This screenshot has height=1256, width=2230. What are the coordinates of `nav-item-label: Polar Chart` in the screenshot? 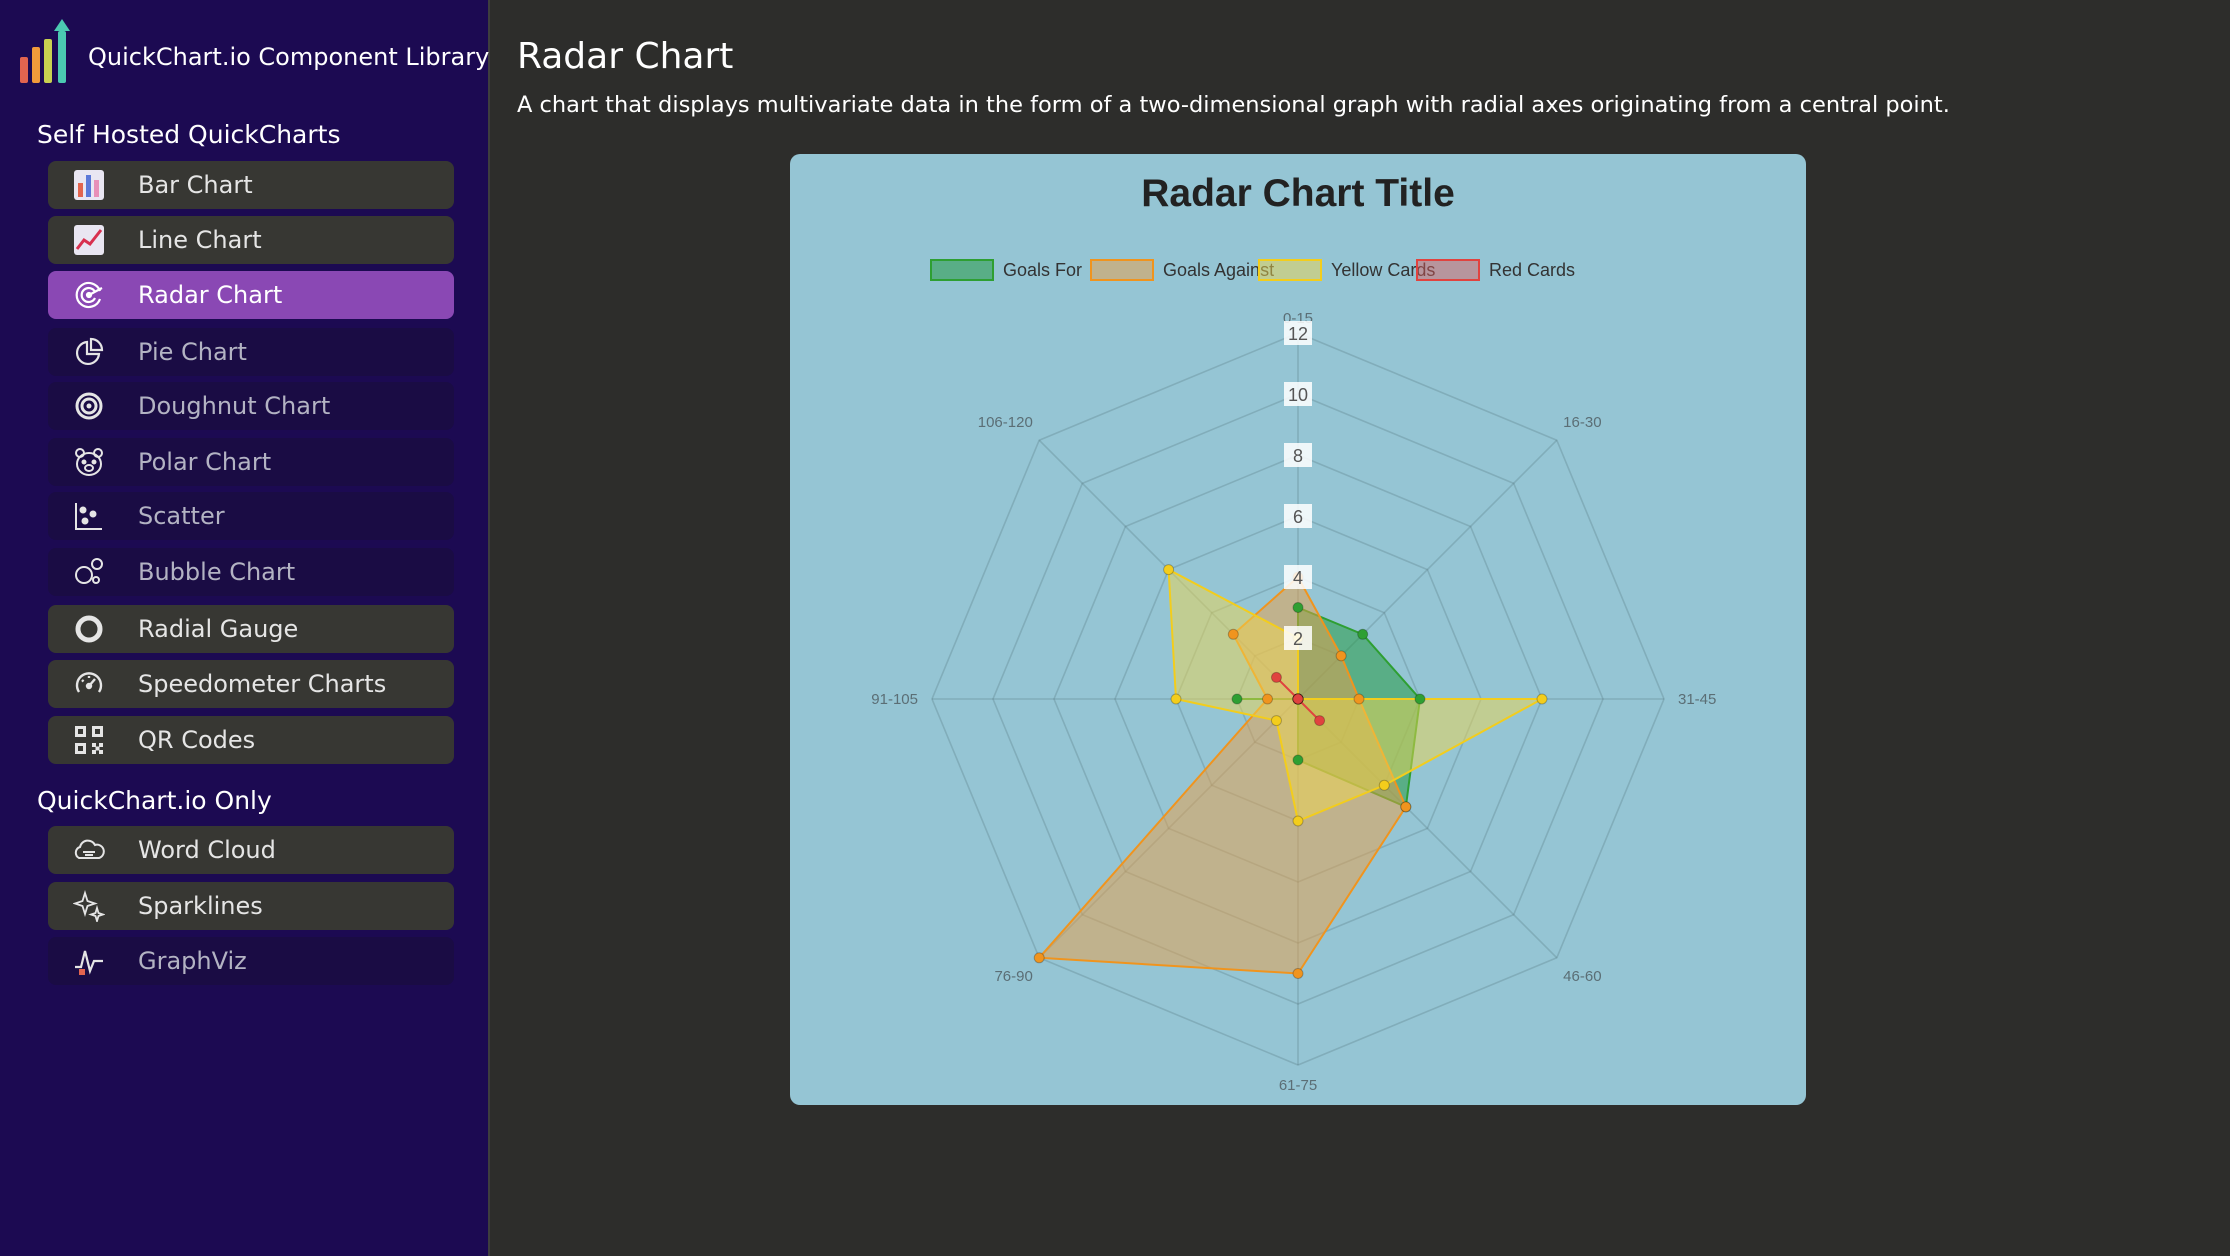 It's located at (205, 462).